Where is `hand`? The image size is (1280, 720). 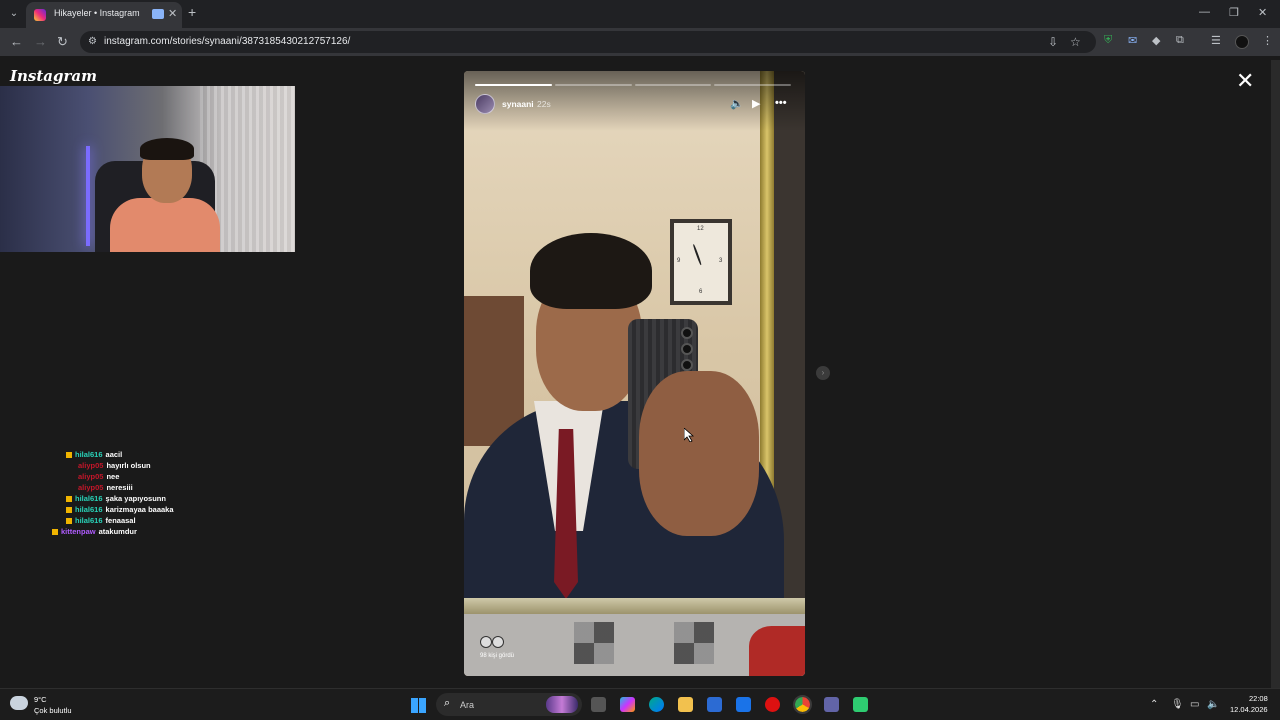 hand is located at coordinates (699, 453).